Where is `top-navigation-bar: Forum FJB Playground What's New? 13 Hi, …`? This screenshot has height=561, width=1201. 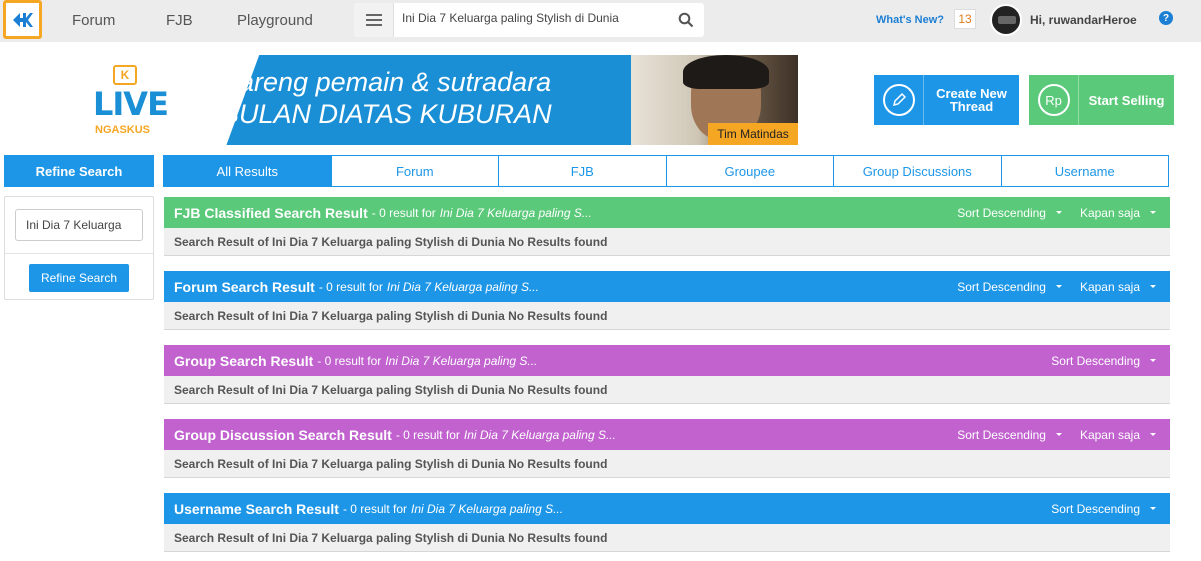 top-navigation-bar: Forum FJB Playground What's New? 13 Hi, … is located at coordinates (600, 21).